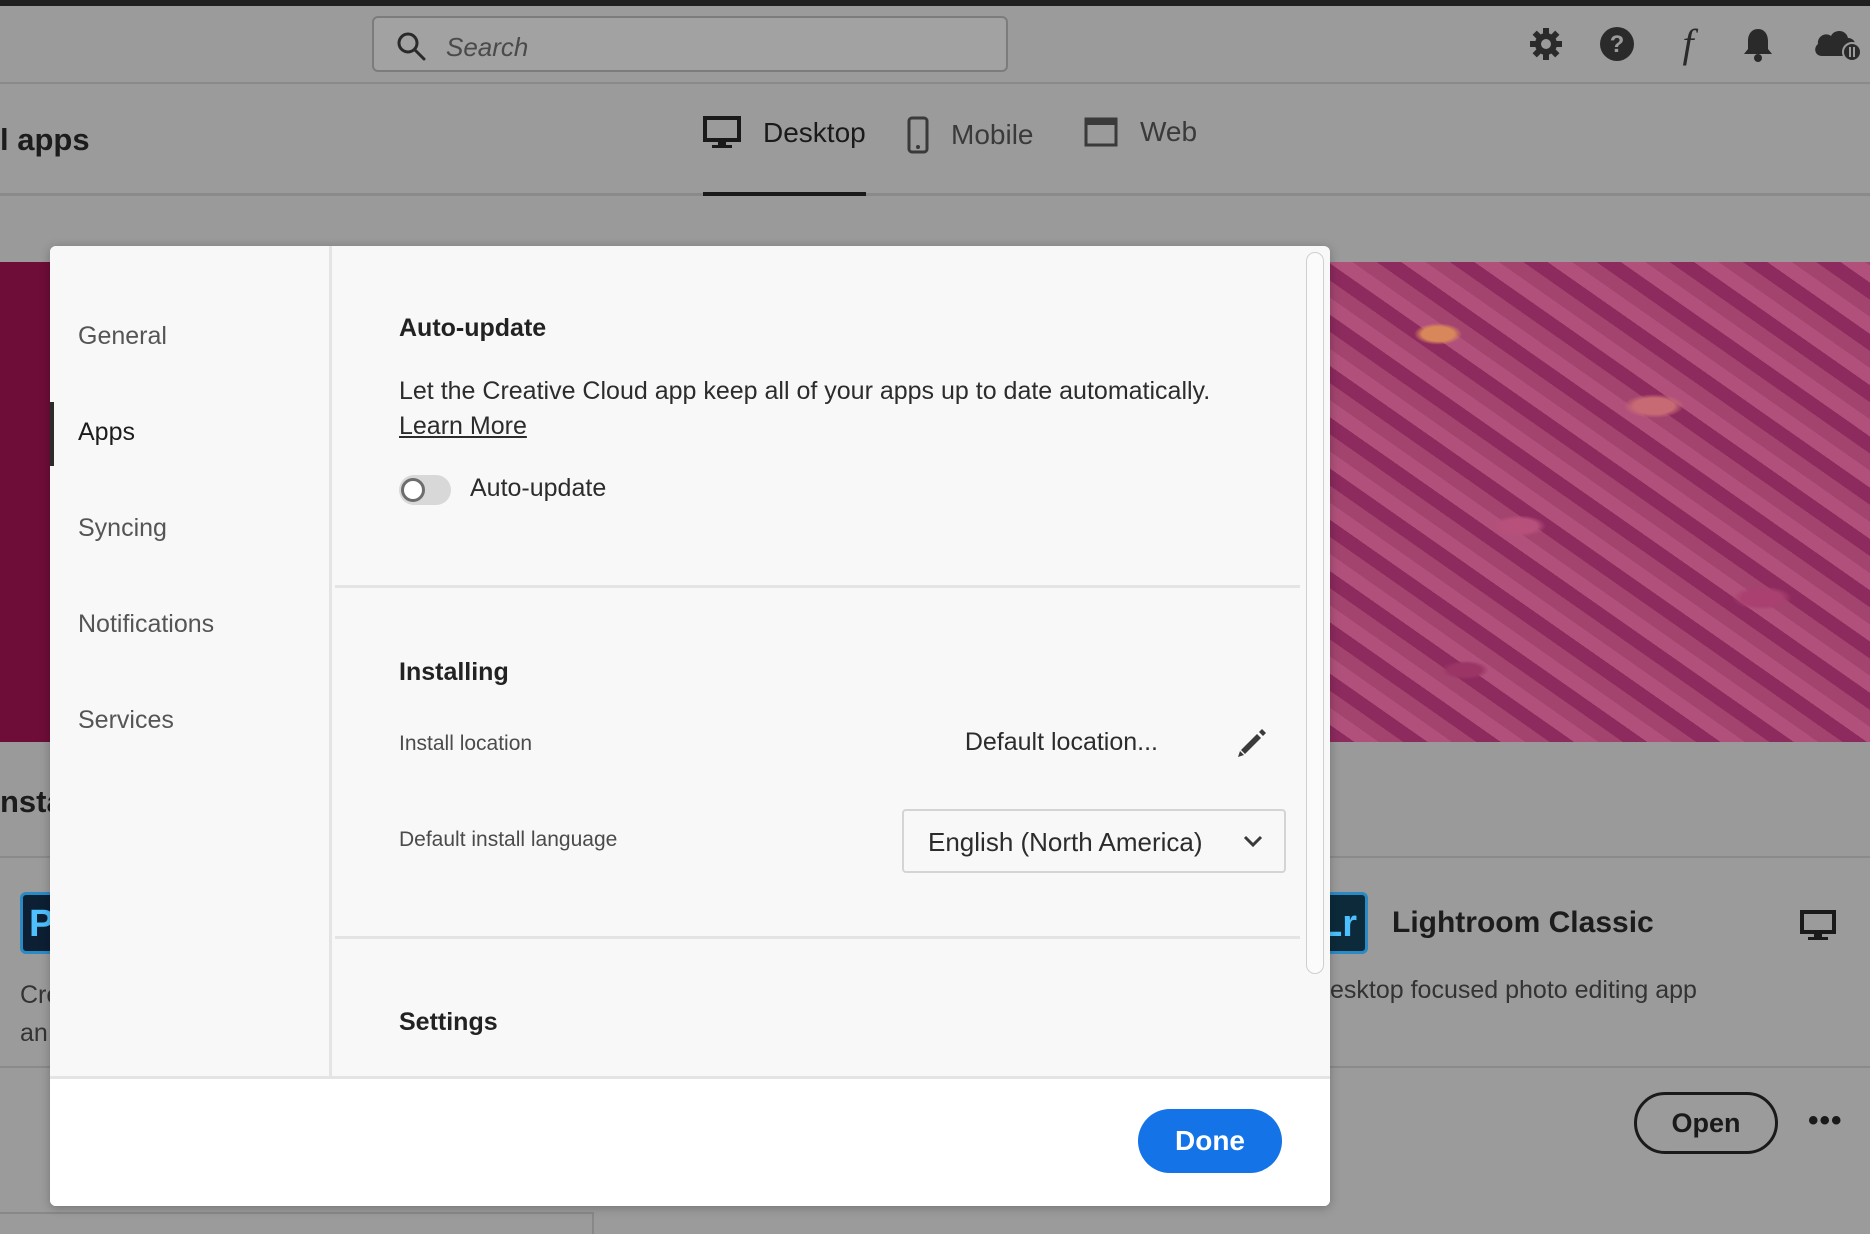 The width and height of the screenshot is (1870, 1234). Describe the element at coordinates (122, 528) in the screenshot. I see `sidebar-item-syncing: Syncing` at that location.